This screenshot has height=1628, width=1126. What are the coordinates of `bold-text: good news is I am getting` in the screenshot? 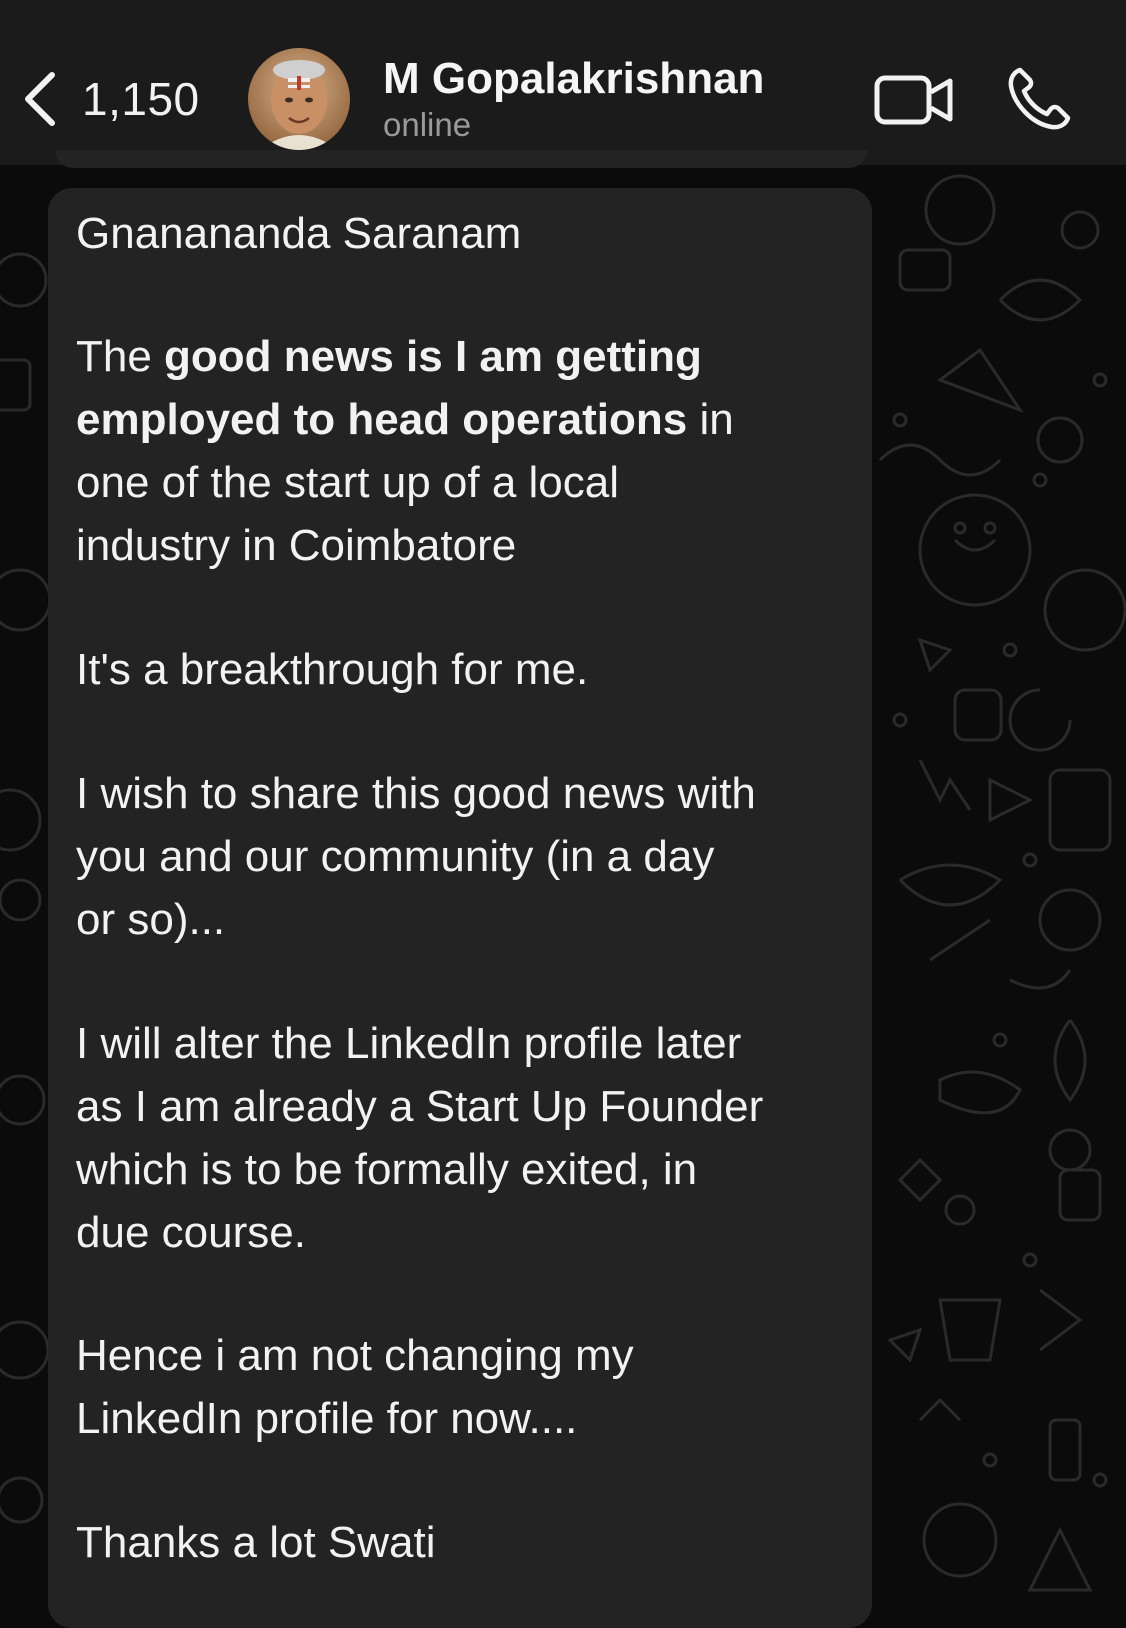 It's located at (433, 356).